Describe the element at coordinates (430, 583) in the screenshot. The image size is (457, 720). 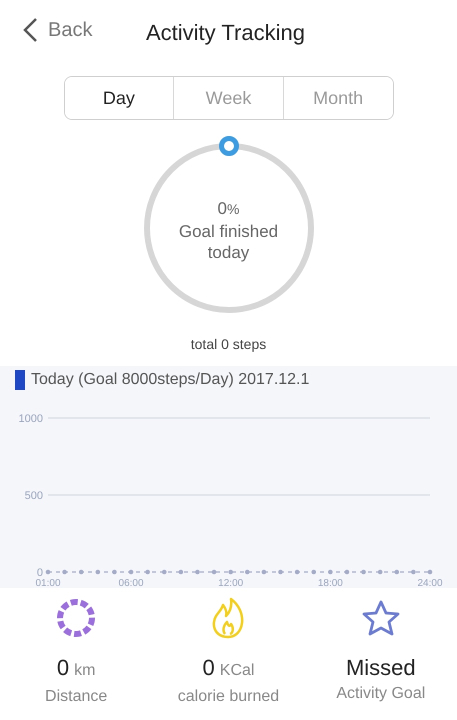
I see `x-axis-label: 24:00` at that location.